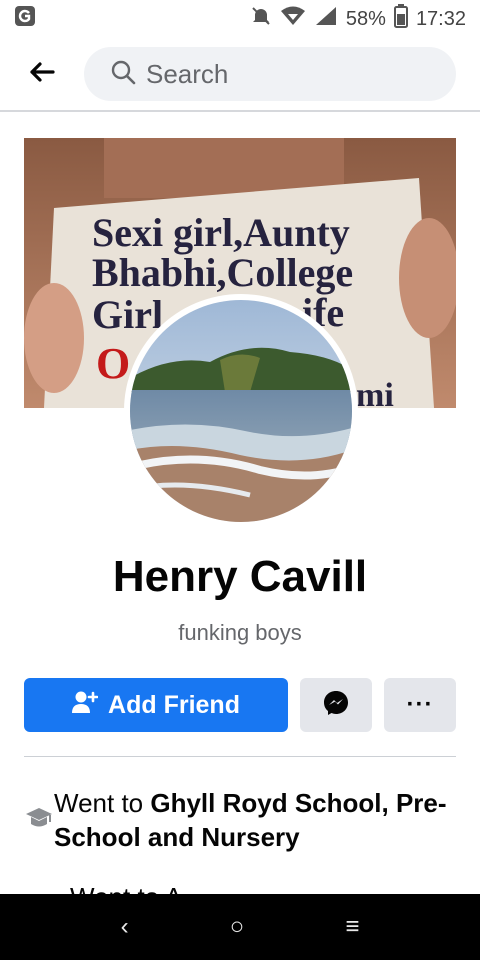 The image size is (480, 960). Describe the element at coordinates (440, 18) in the screenshot. I see `clock: 17:32` at that location.